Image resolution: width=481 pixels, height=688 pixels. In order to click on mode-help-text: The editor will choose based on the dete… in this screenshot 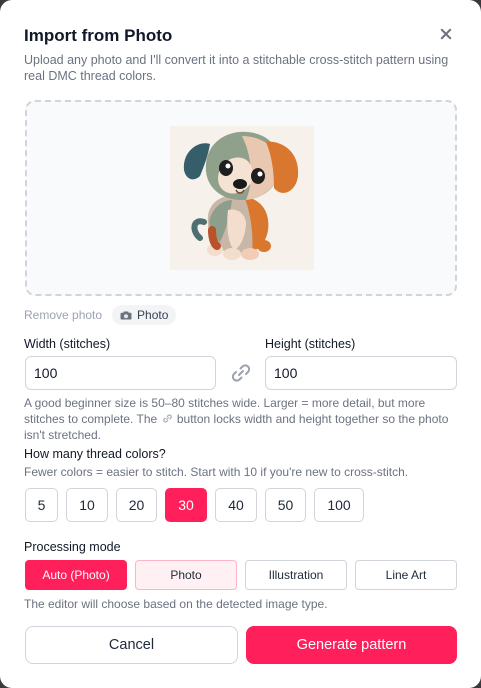, I will do `click(176, 604)`.